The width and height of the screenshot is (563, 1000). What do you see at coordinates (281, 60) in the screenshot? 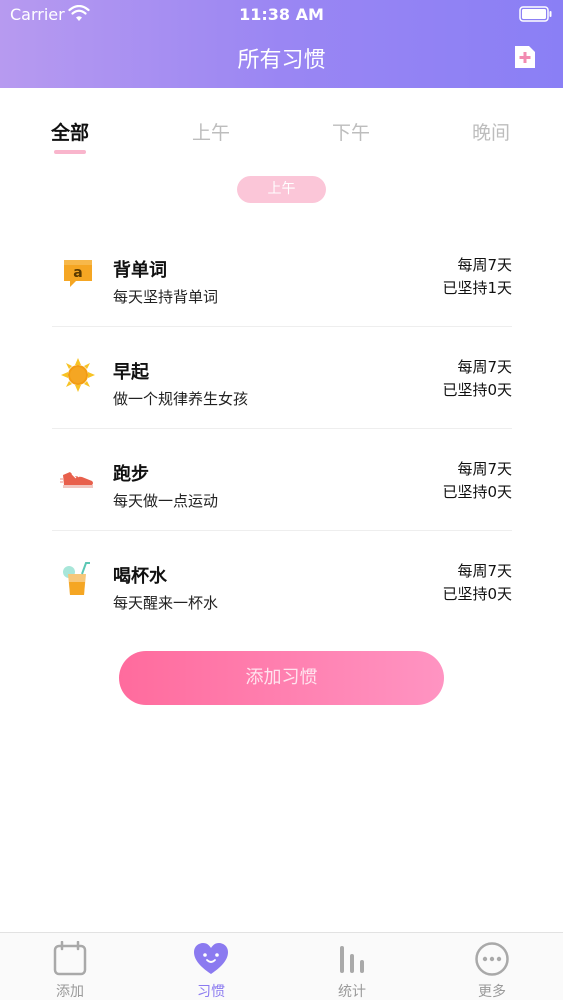
I see `page-title: 所有习惯` at bounding box center [281, 60].